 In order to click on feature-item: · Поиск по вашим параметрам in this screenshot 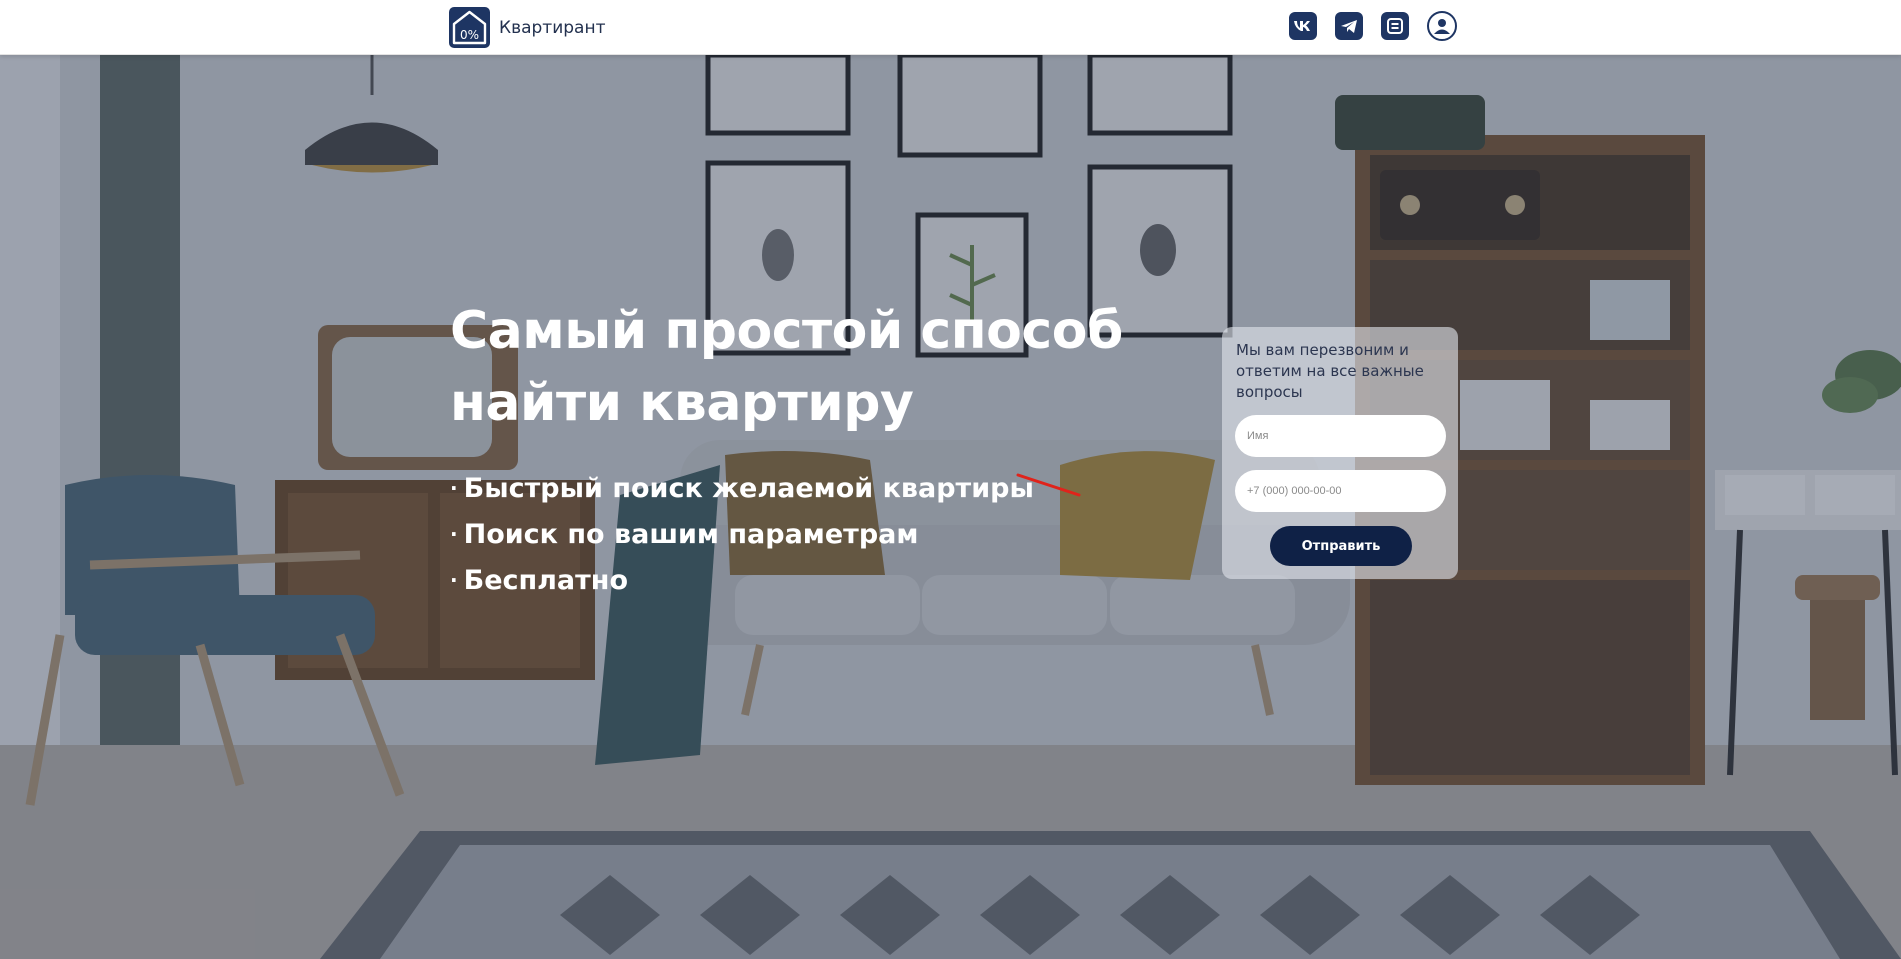, I will do `click(742, 534)`.